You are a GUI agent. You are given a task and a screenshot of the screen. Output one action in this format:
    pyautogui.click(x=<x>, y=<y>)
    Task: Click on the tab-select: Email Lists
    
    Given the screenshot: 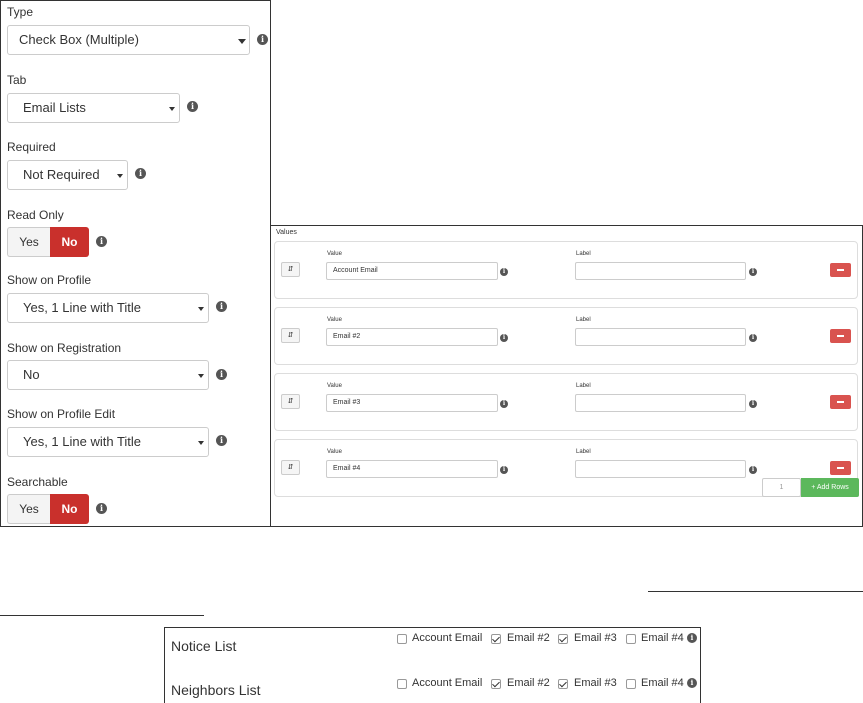 What is the action you would take?
    pyautogui.click(x=93, y=108)
    